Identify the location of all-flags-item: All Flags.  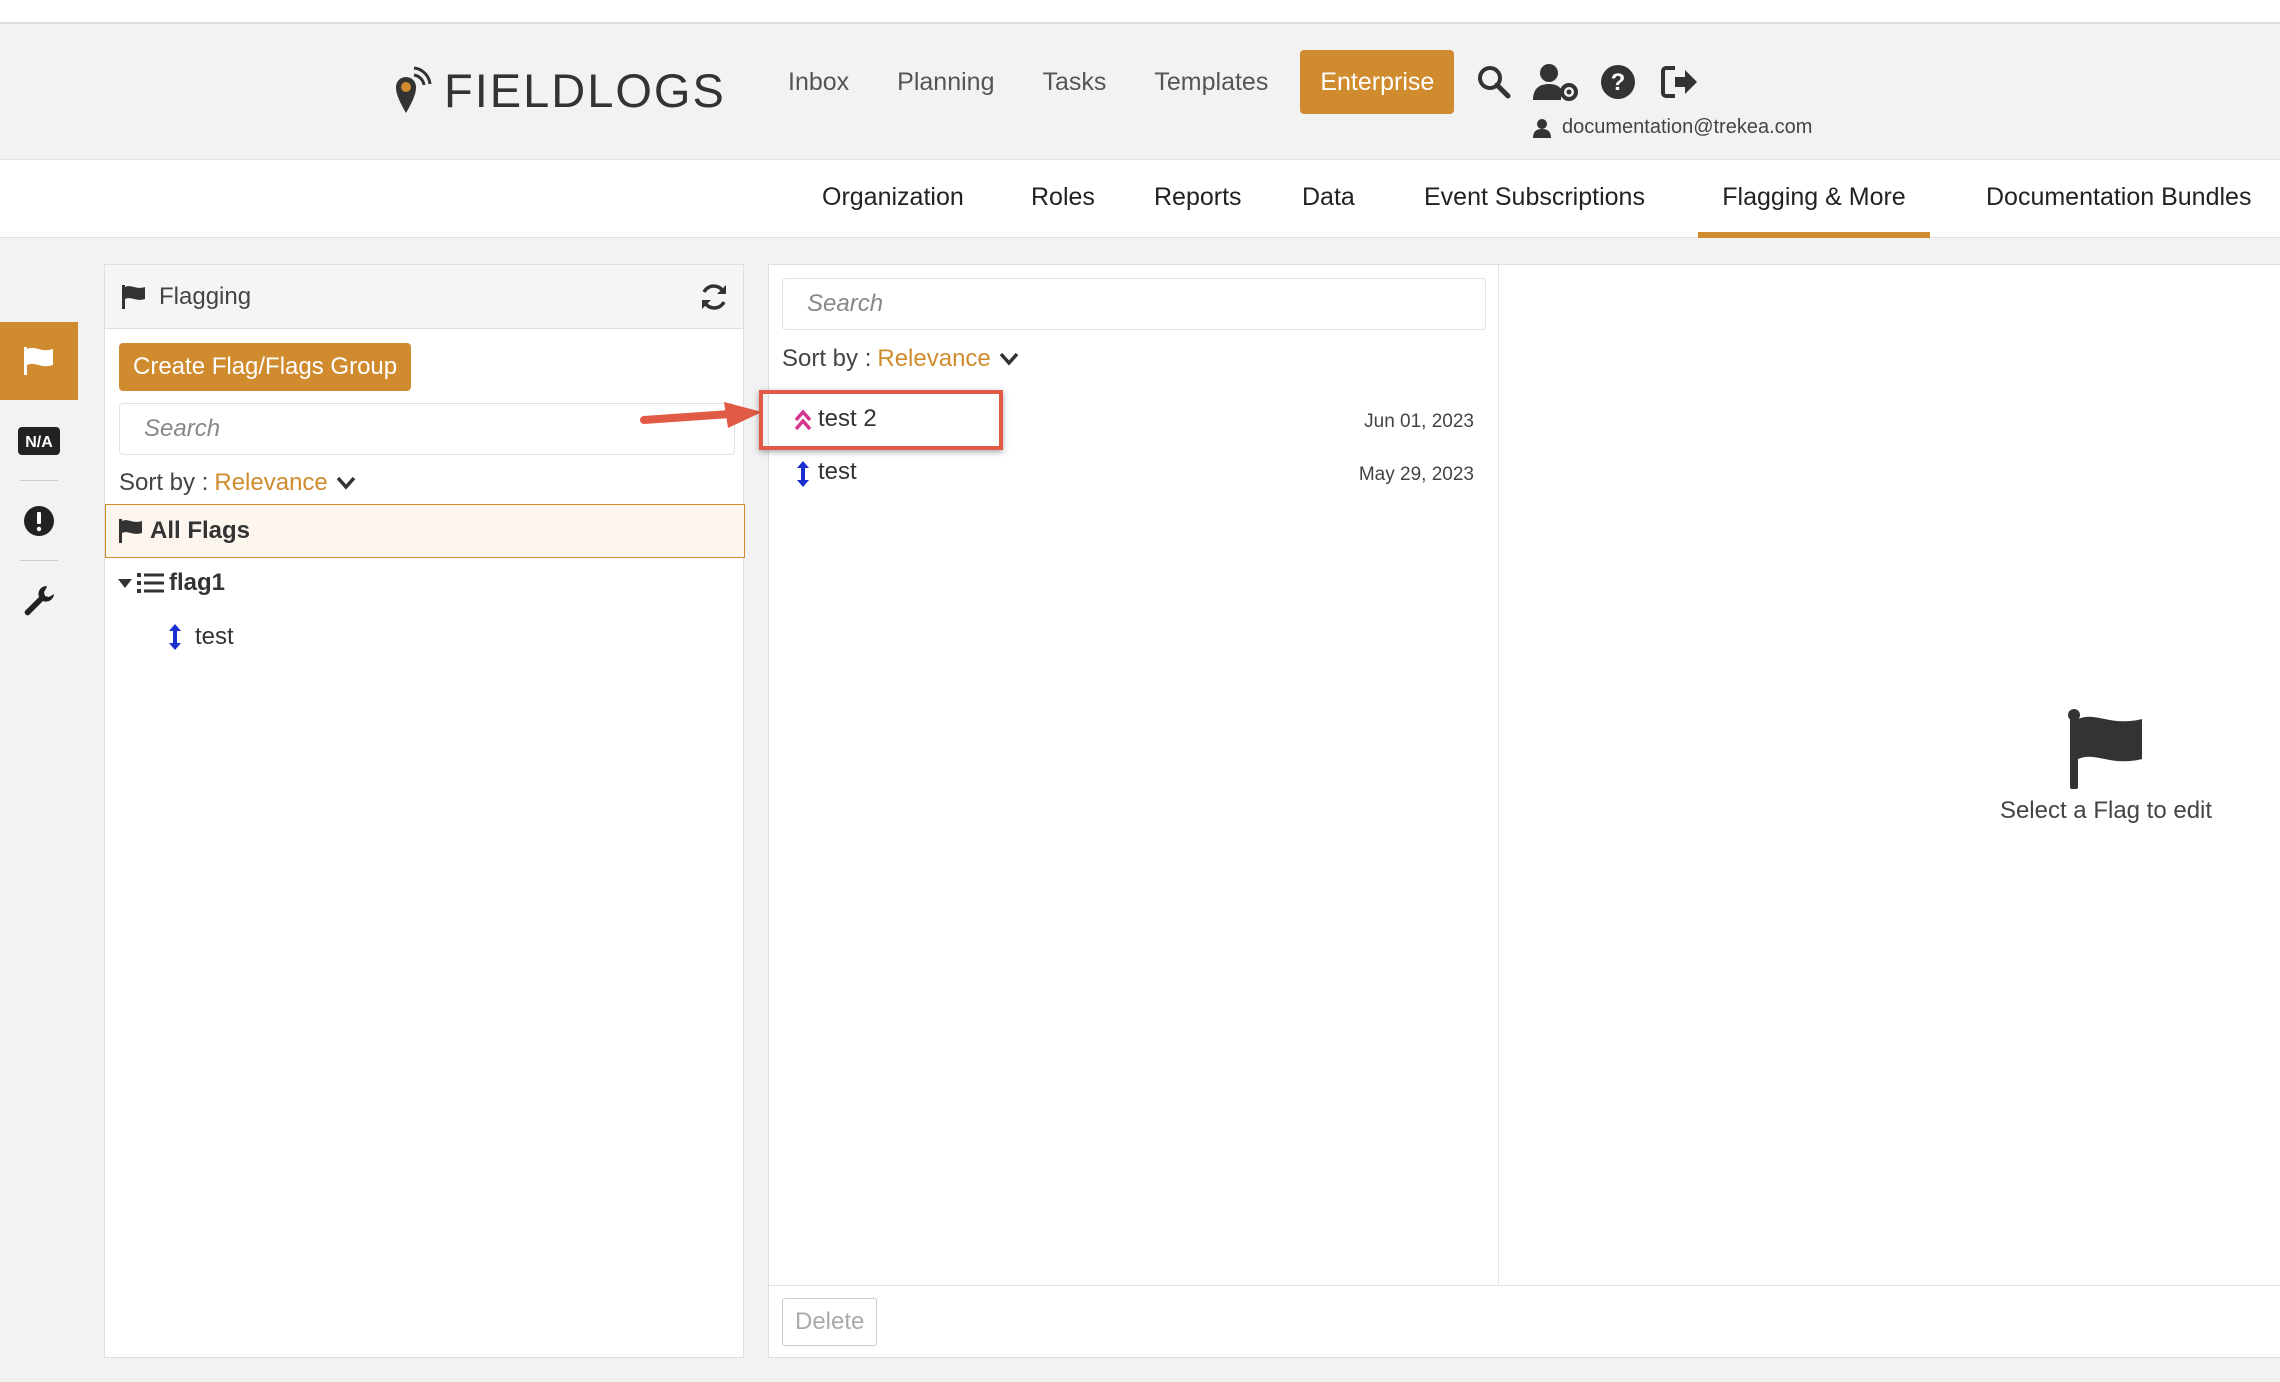
(425, 531).